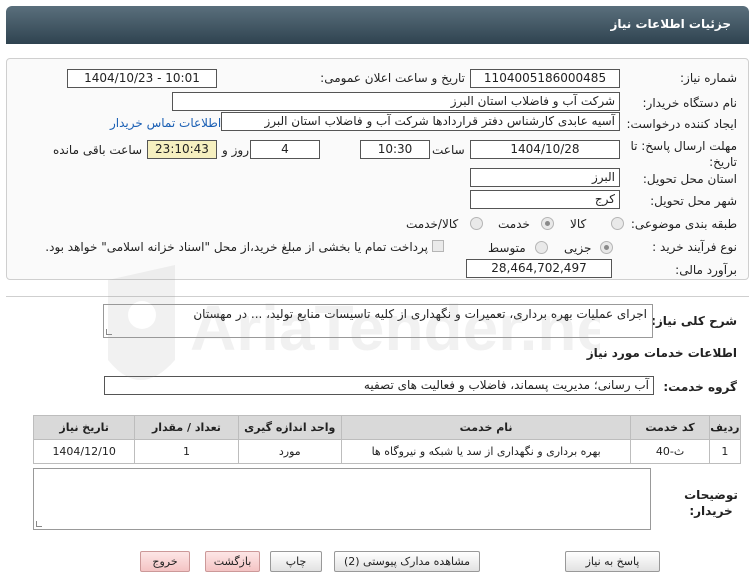  Describe the element at coordinates (545, 78) in the screenshot. I see `need-number-field: 1104005186000485` at that location.